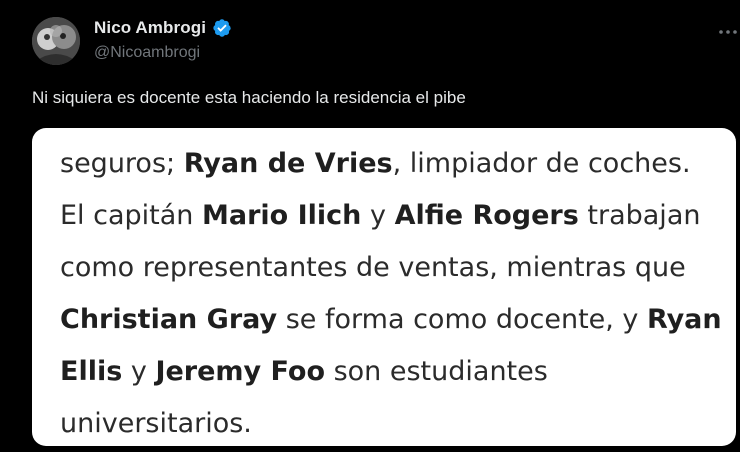 This screenshot has width=740, height=452. Describe the element at coordinates (131, 215) in the screenshot. I see `media-text-segment: El capitán` at that location.